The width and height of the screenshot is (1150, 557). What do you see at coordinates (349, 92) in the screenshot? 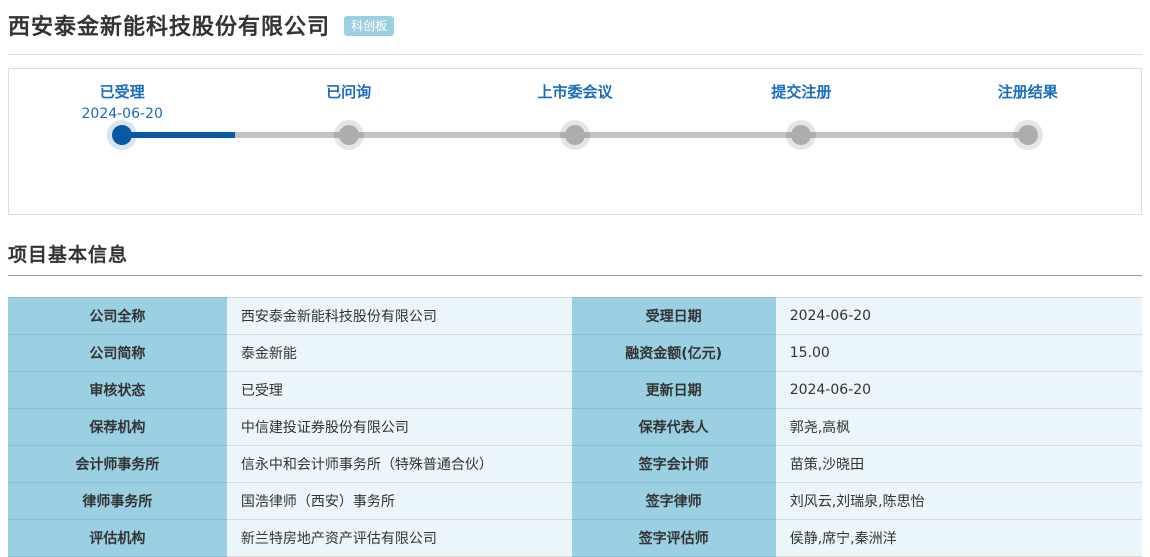
I see `timeline-stage-label: 已问询` at bounding box center [349, 92].